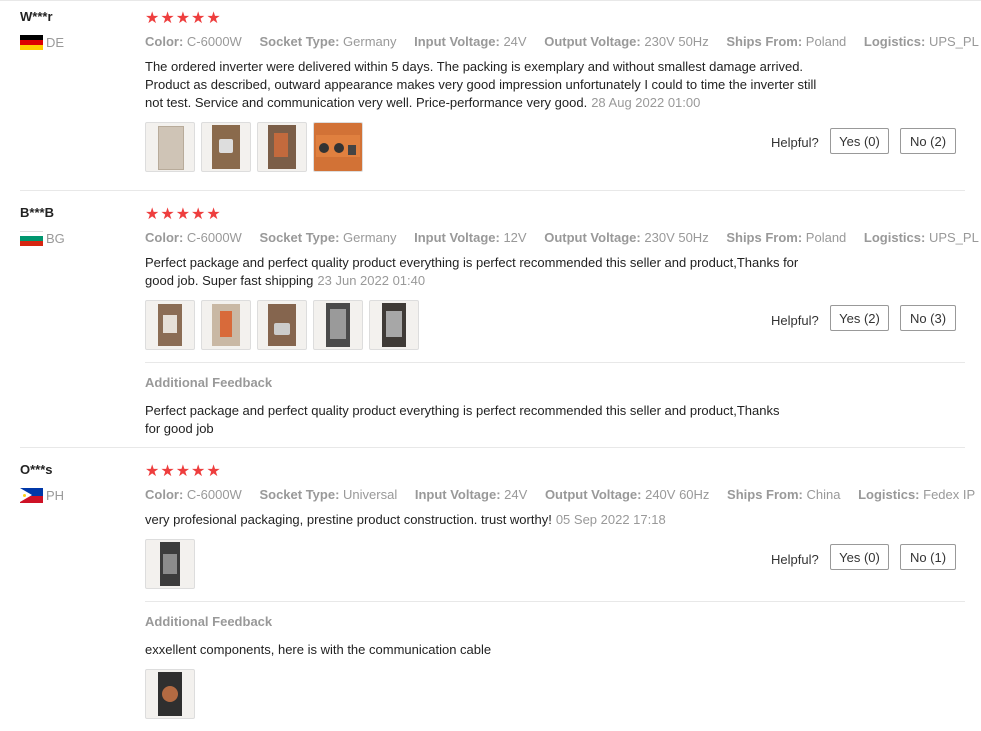 The width and height of the screenshot is (981, 731). I want to click on review-date: 23 Jun 2022 01:40, so click(371, 280).